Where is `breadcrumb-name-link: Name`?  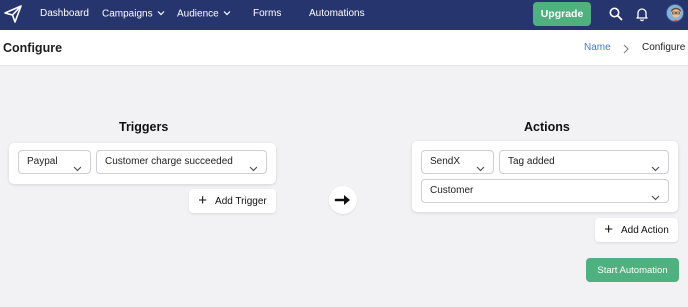
breadcrumb-name-link: Name is located at coordinates (597, 47).